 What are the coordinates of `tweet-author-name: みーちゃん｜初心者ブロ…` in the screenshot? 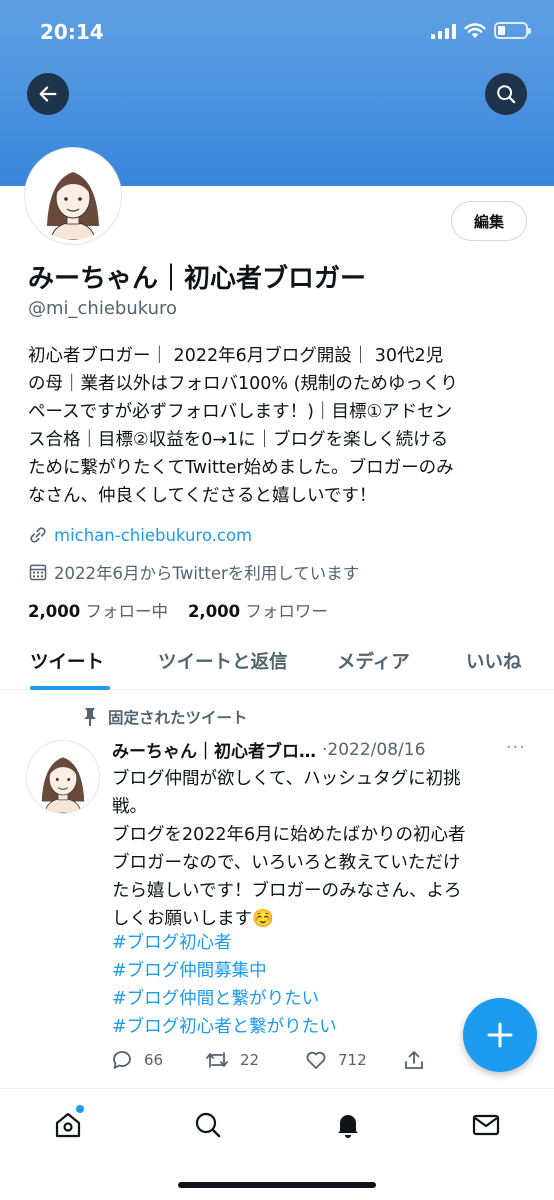 It's located at (214, 749).